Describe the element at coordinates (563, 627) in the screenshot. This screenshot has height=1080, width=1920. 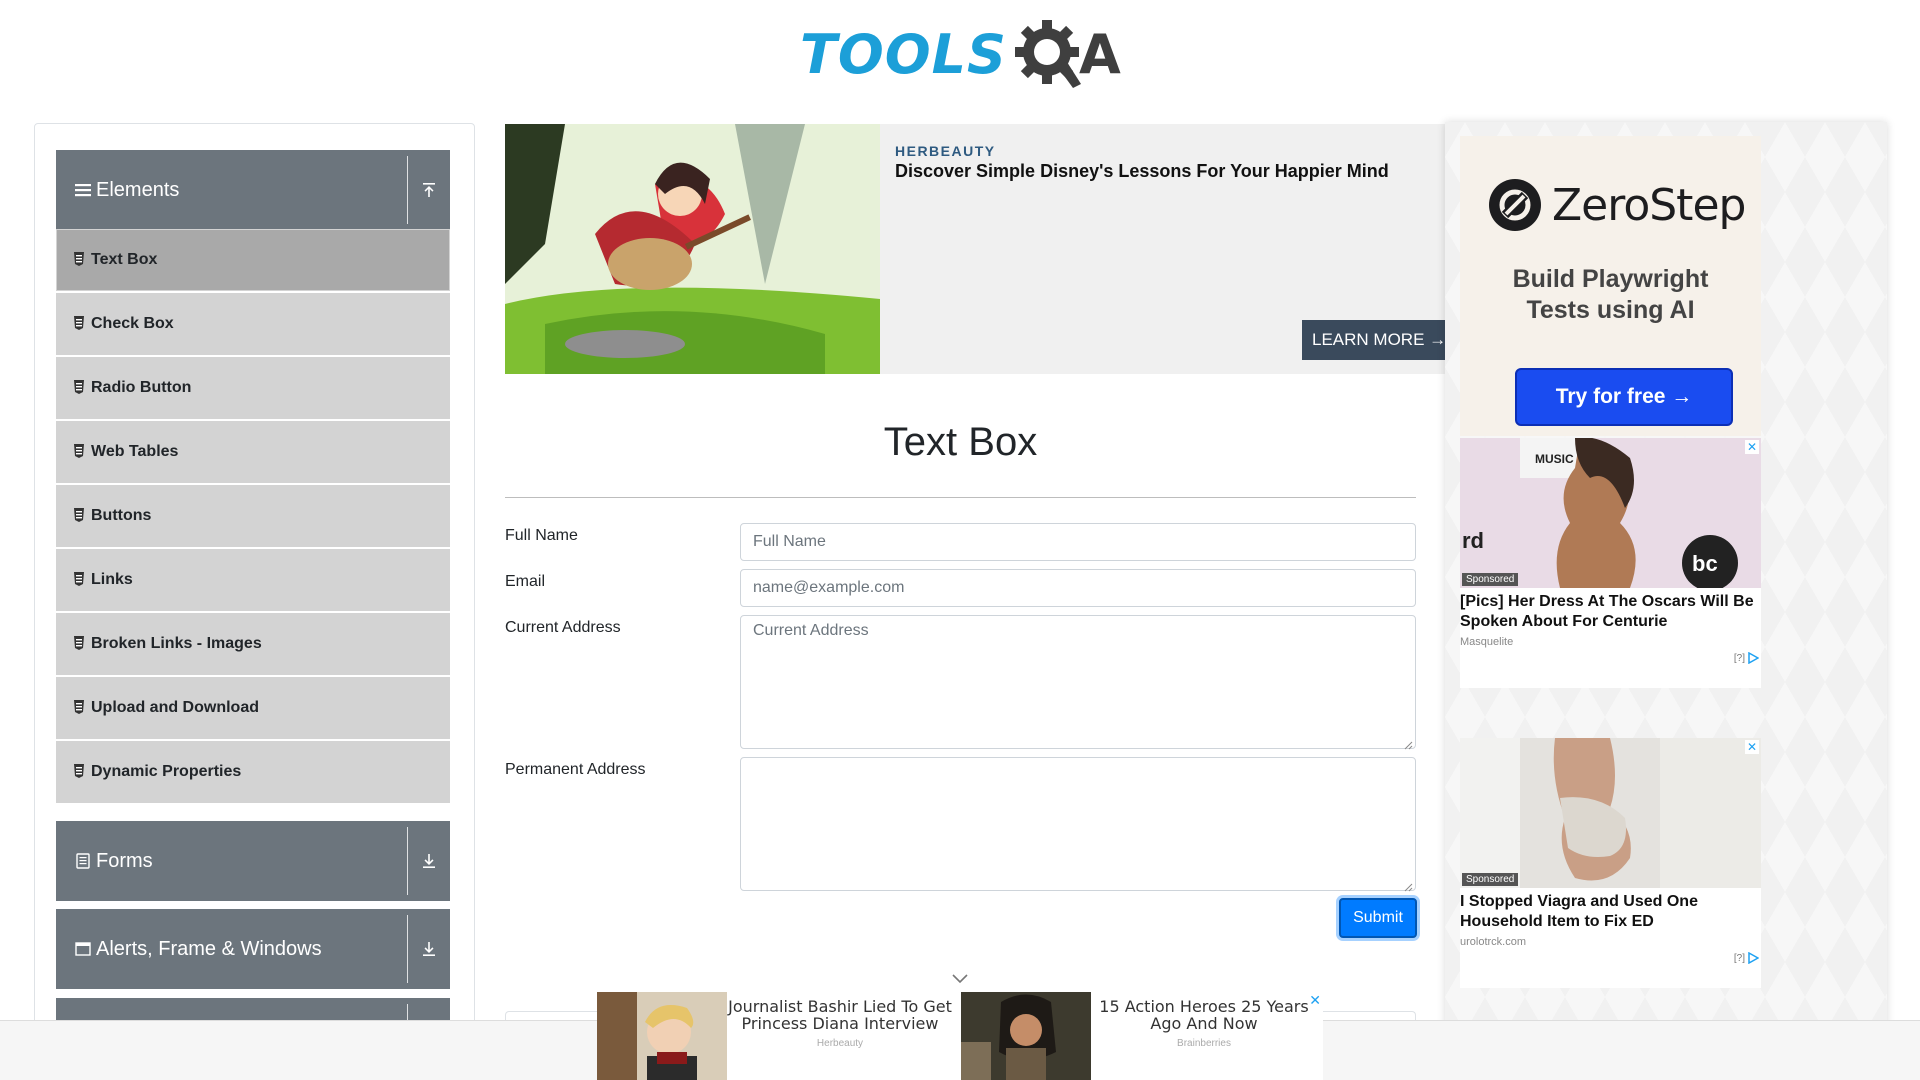
I see `current-address-label: Current Address` at that location.